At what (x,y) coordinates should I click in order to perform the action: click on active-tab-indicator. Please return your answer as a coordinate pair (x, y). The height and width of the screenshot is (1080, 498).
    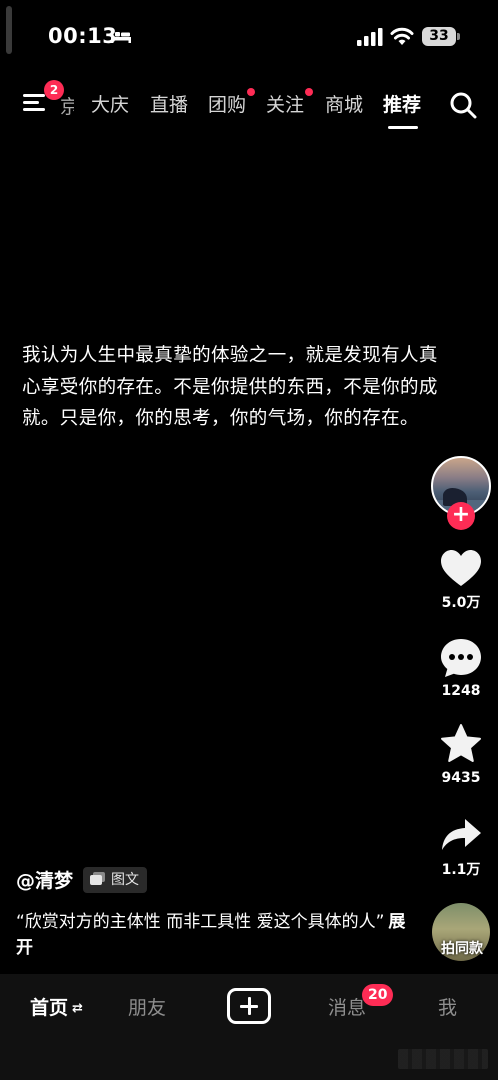
    Looking at the image, I should click on (403, 127).